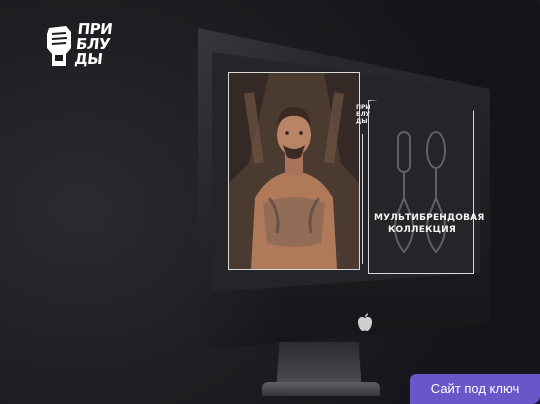  I want to click on collection-title-line: КОЛЛЕКЦИЯ, so click(422, 230).